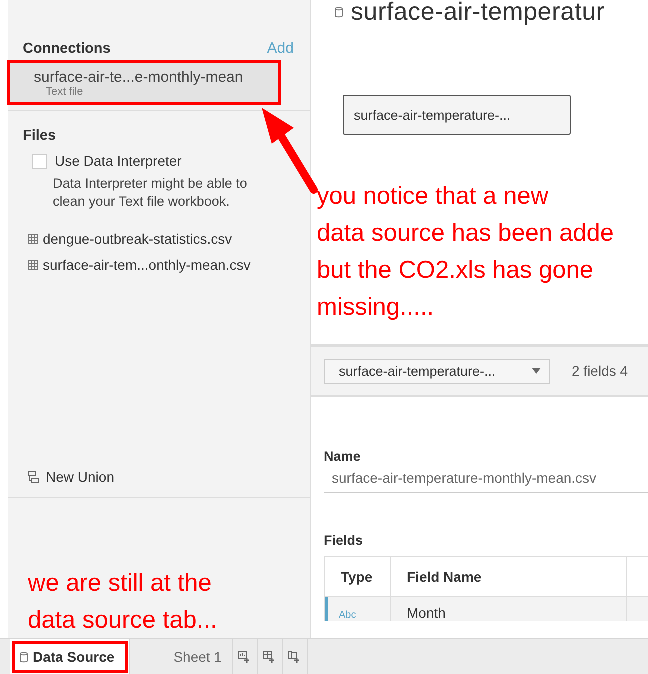 The height and width of the screenshot is (674, 648). What do you see at coordinates (67, 49) in the screenshot?
I see `section-heading: Connections` at bounding box center [67, 49].